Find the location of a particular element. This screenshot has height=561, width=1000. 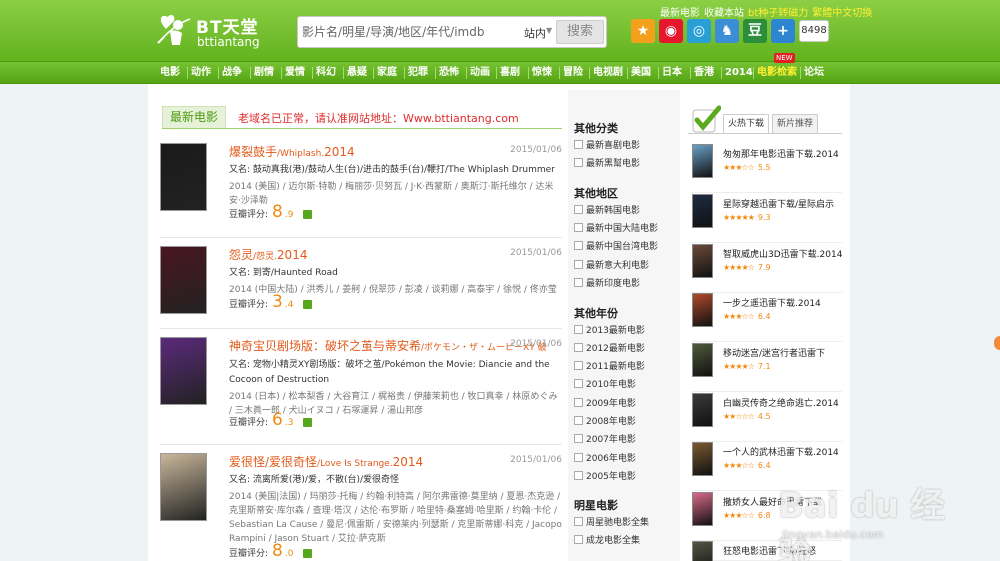

category-link: 2007年电影 is located at coordinates (605, 438).